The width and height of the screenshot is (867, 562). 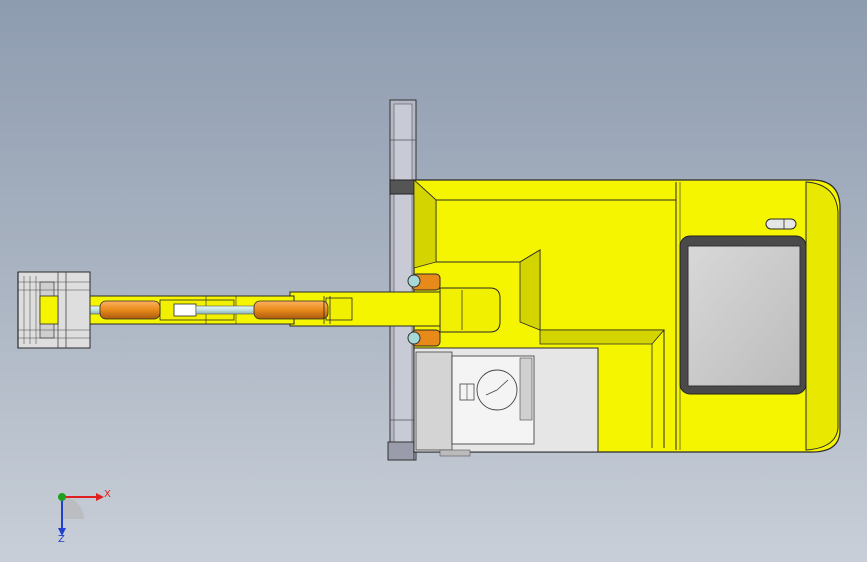 What do you see at coordinates (743, 315) in the screenshot?
I see `engine-hood-panel` at bounding box center [743, 315].